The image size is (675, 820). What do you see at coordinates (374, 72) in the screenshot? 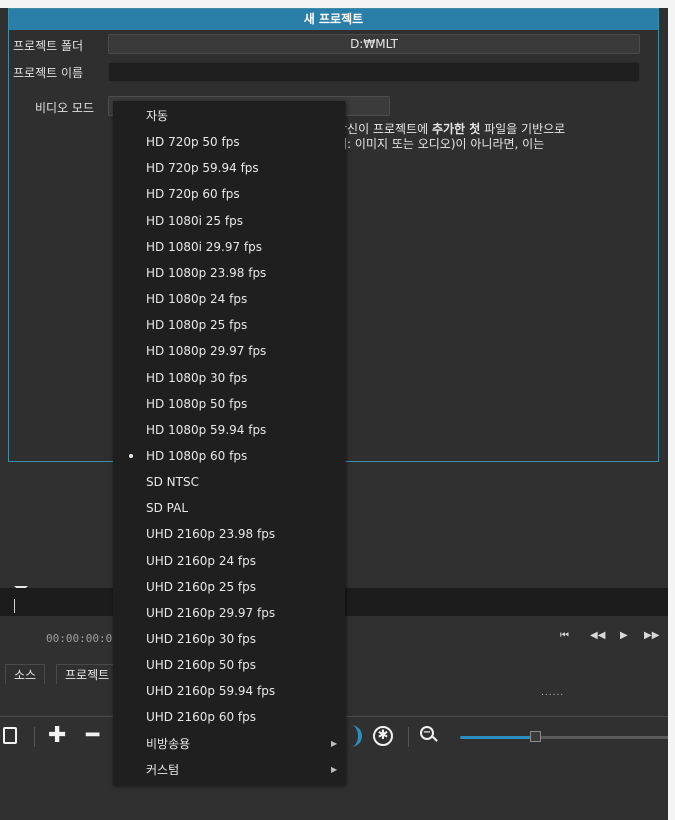
I see `project-name-input` at bounding box center [374, 72].